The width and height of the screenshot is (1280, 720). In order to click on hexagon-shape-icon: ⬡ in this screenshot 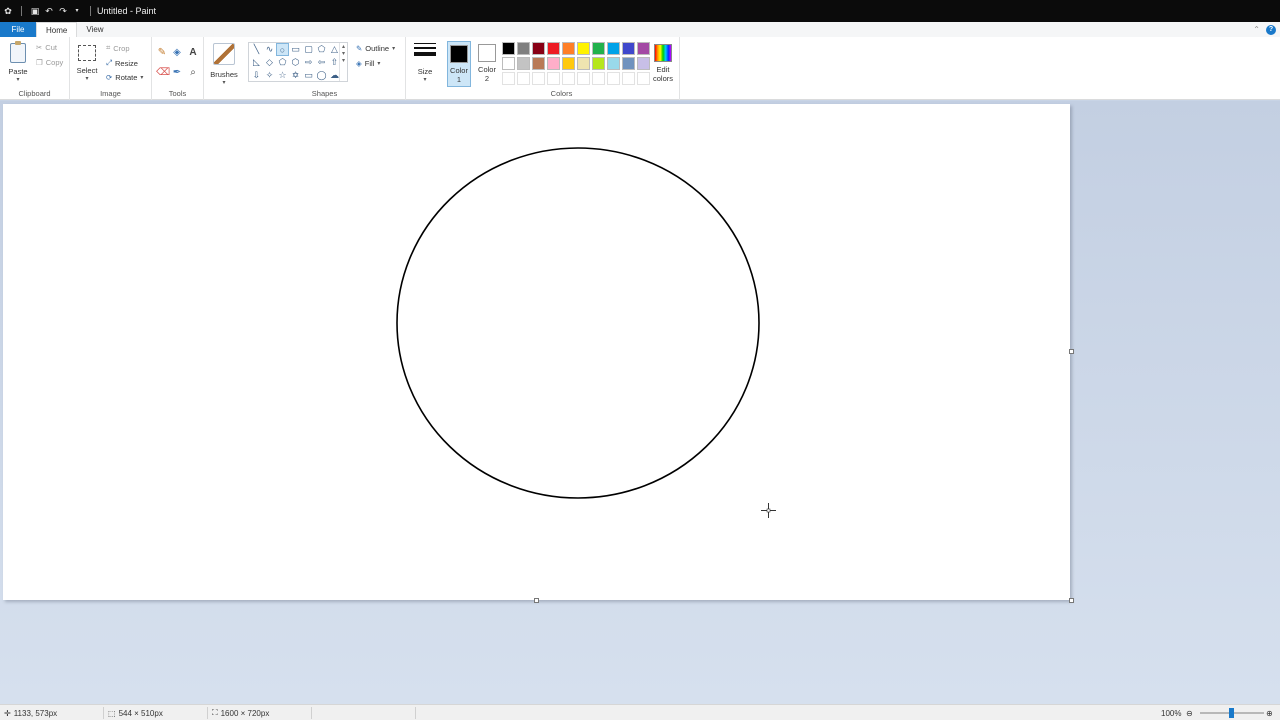, I will do `click(295, 62)`.